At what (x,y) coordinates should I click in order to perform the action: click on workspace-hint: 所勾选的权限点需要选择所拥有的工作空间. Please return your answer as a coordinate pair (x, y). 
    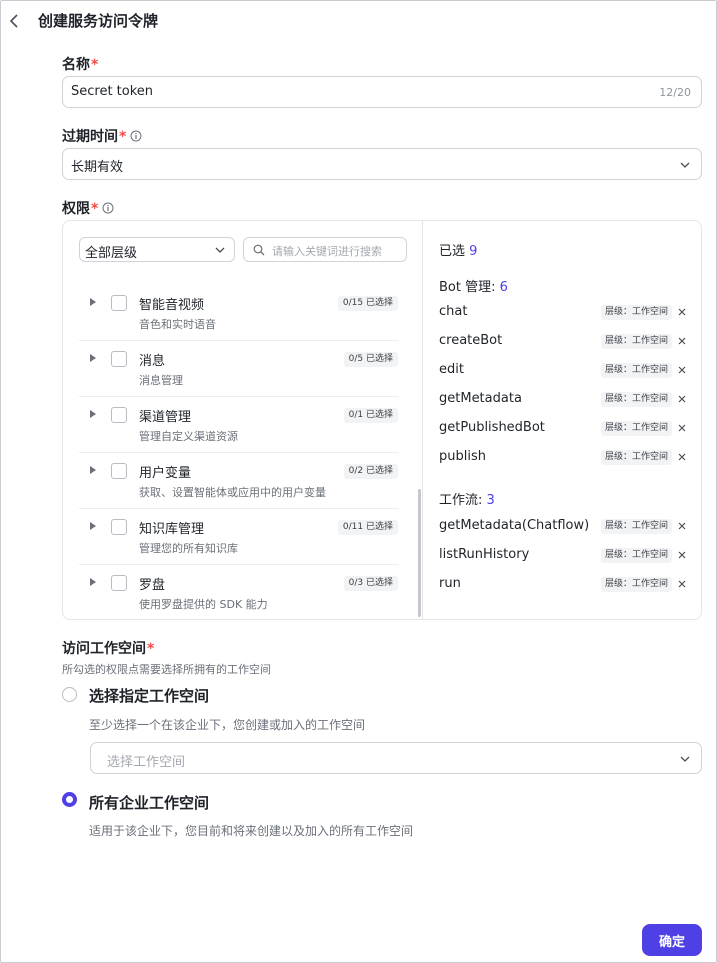
    Looking at the image, I should click on (166, 669).